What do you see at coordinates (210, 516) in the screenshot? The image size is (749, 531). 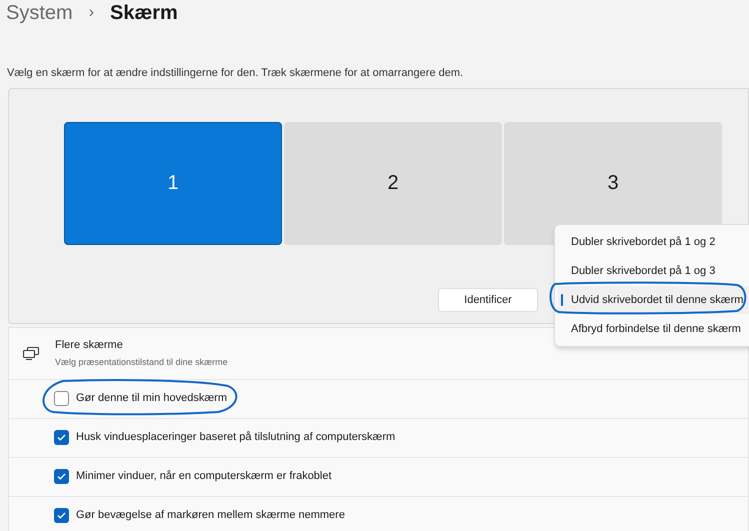 I see `option-label: Gør bevægelse af markøren mellem skærme nemmere` at bounding box center [210, 516].